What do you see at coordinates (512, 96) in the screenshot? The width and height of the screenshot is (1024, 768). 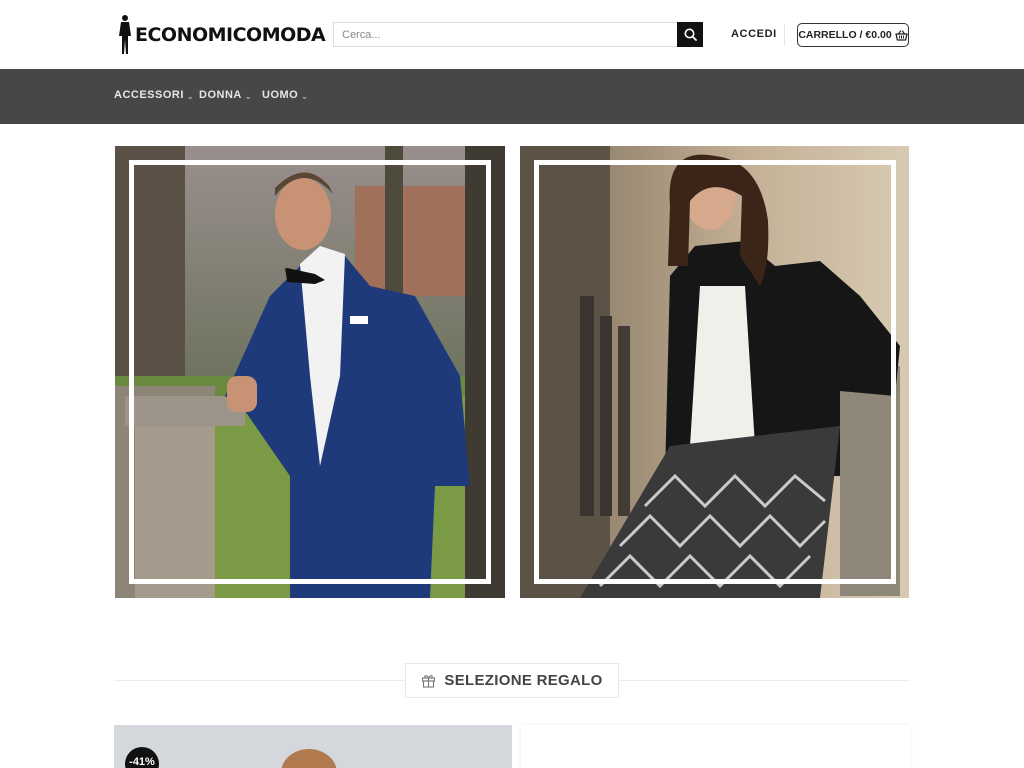 I see `main-nav: ACCESSORI ⌄ DONNA ⌄ UOMO ⌄` at bounding box center [512, 96].